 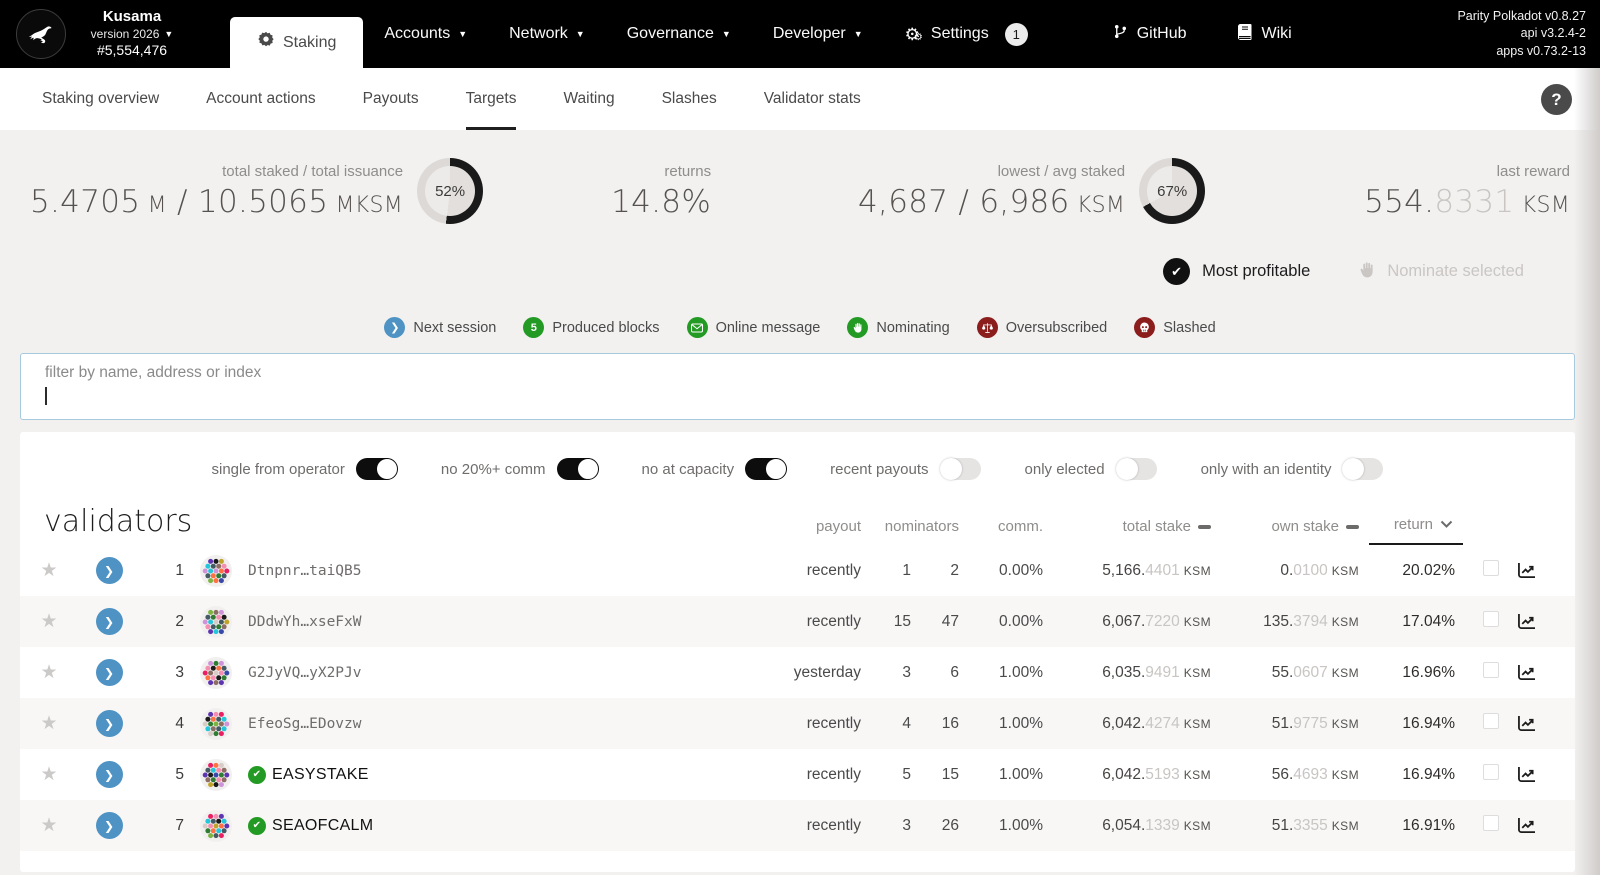 What do you see at coordinates (497, 622) in the screenshot?
I see `validator-address: DDdwYh…xseFxW` at bounding box center [497, 622].